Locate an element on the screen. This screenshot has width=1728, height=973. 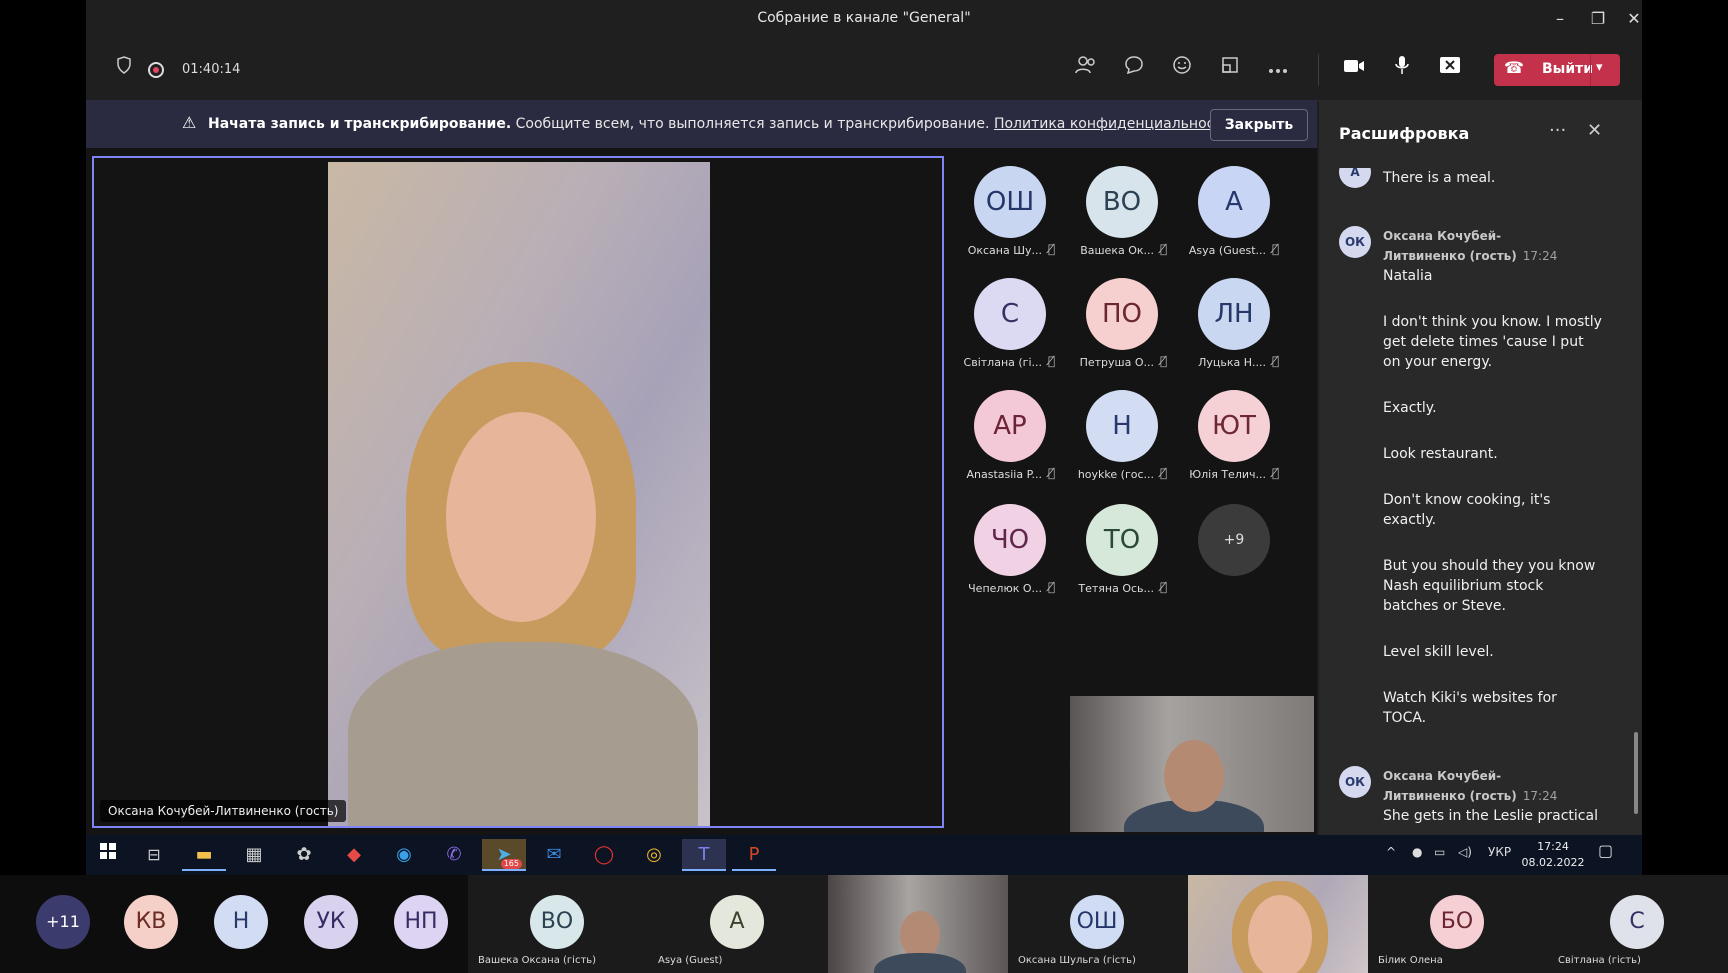
rooms-icon is located at coordinates (1230, 69).